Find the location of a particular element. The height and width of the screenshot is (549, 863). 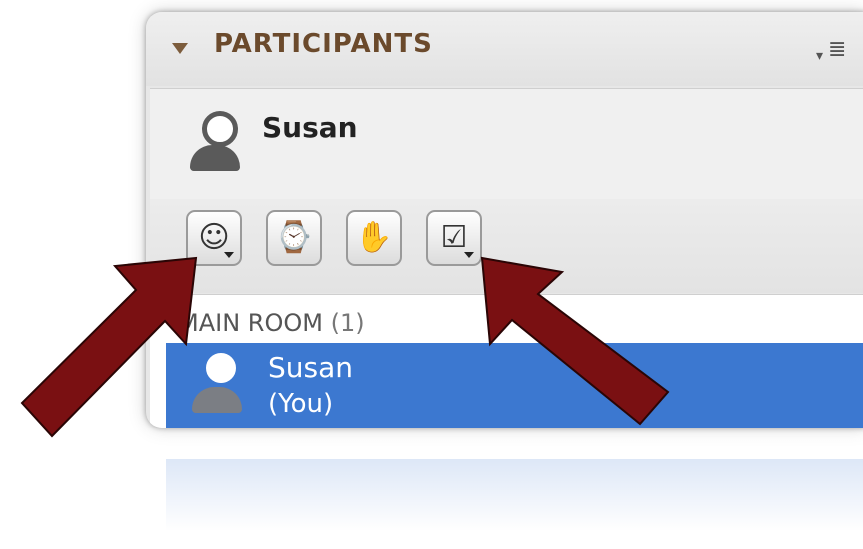

callout-arrow-left is located at coordinates (109, 347).